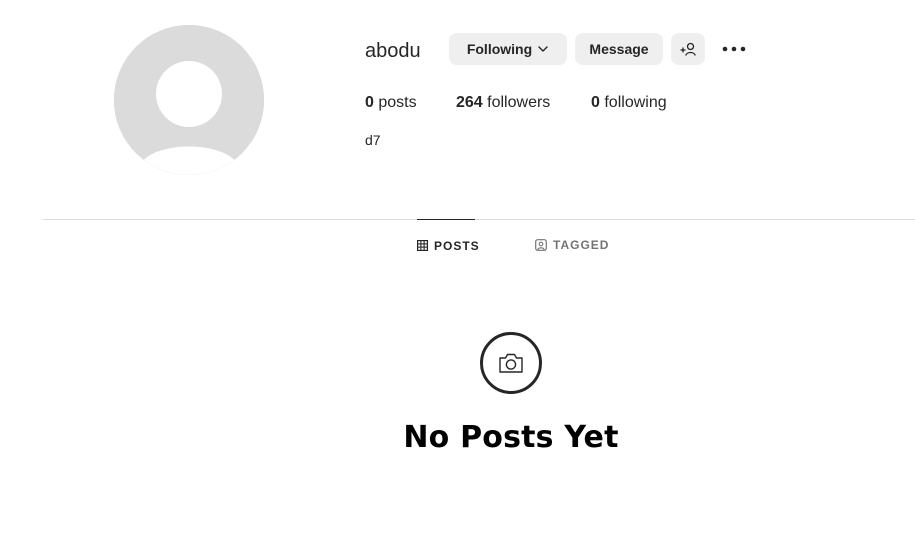  What do you see at coordinates (422, 245) in the screenshot?
I see `grid-icon` at bounding box center [422, 245].